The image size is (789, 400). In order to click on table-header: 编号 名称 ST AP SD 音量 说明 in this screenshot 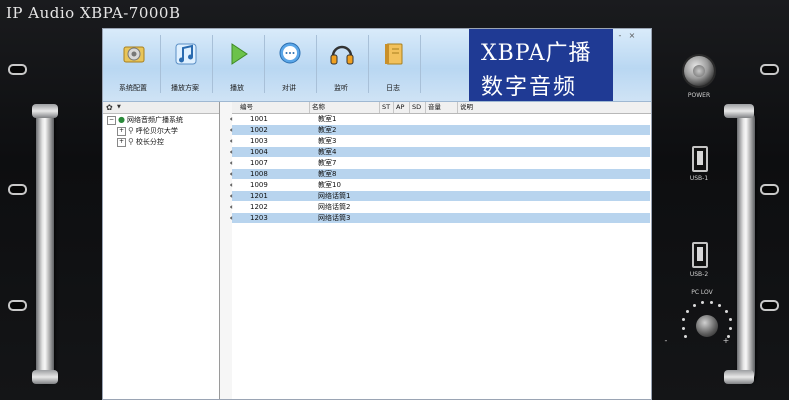, I will do `click(441, 108)`.